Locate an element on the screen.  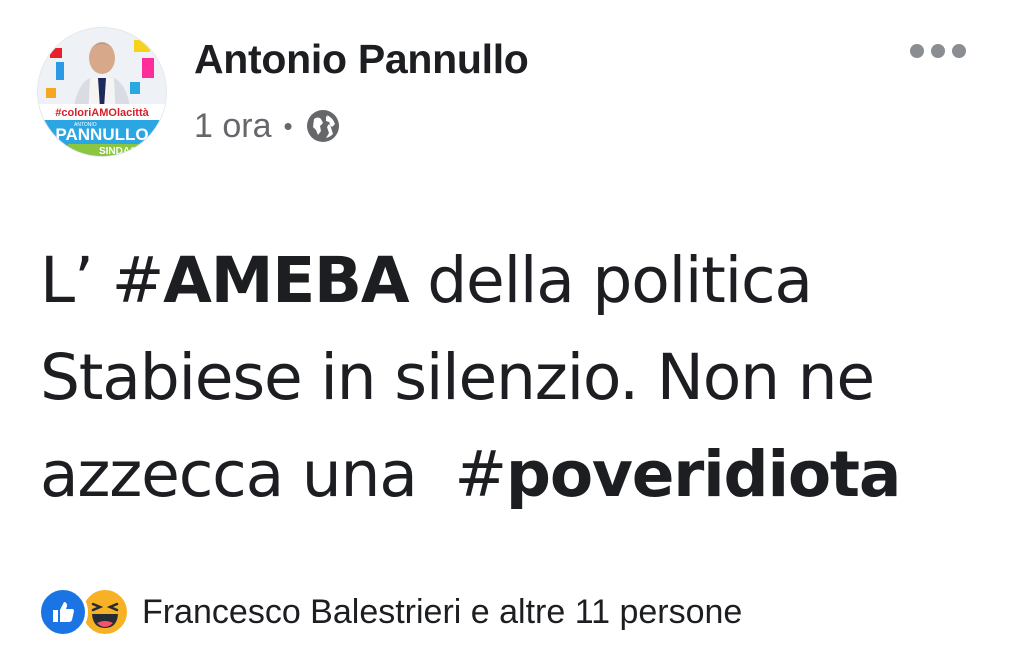
post-text-line-1: L’ #AMEBA della politica is located at coordinates (520, 280).